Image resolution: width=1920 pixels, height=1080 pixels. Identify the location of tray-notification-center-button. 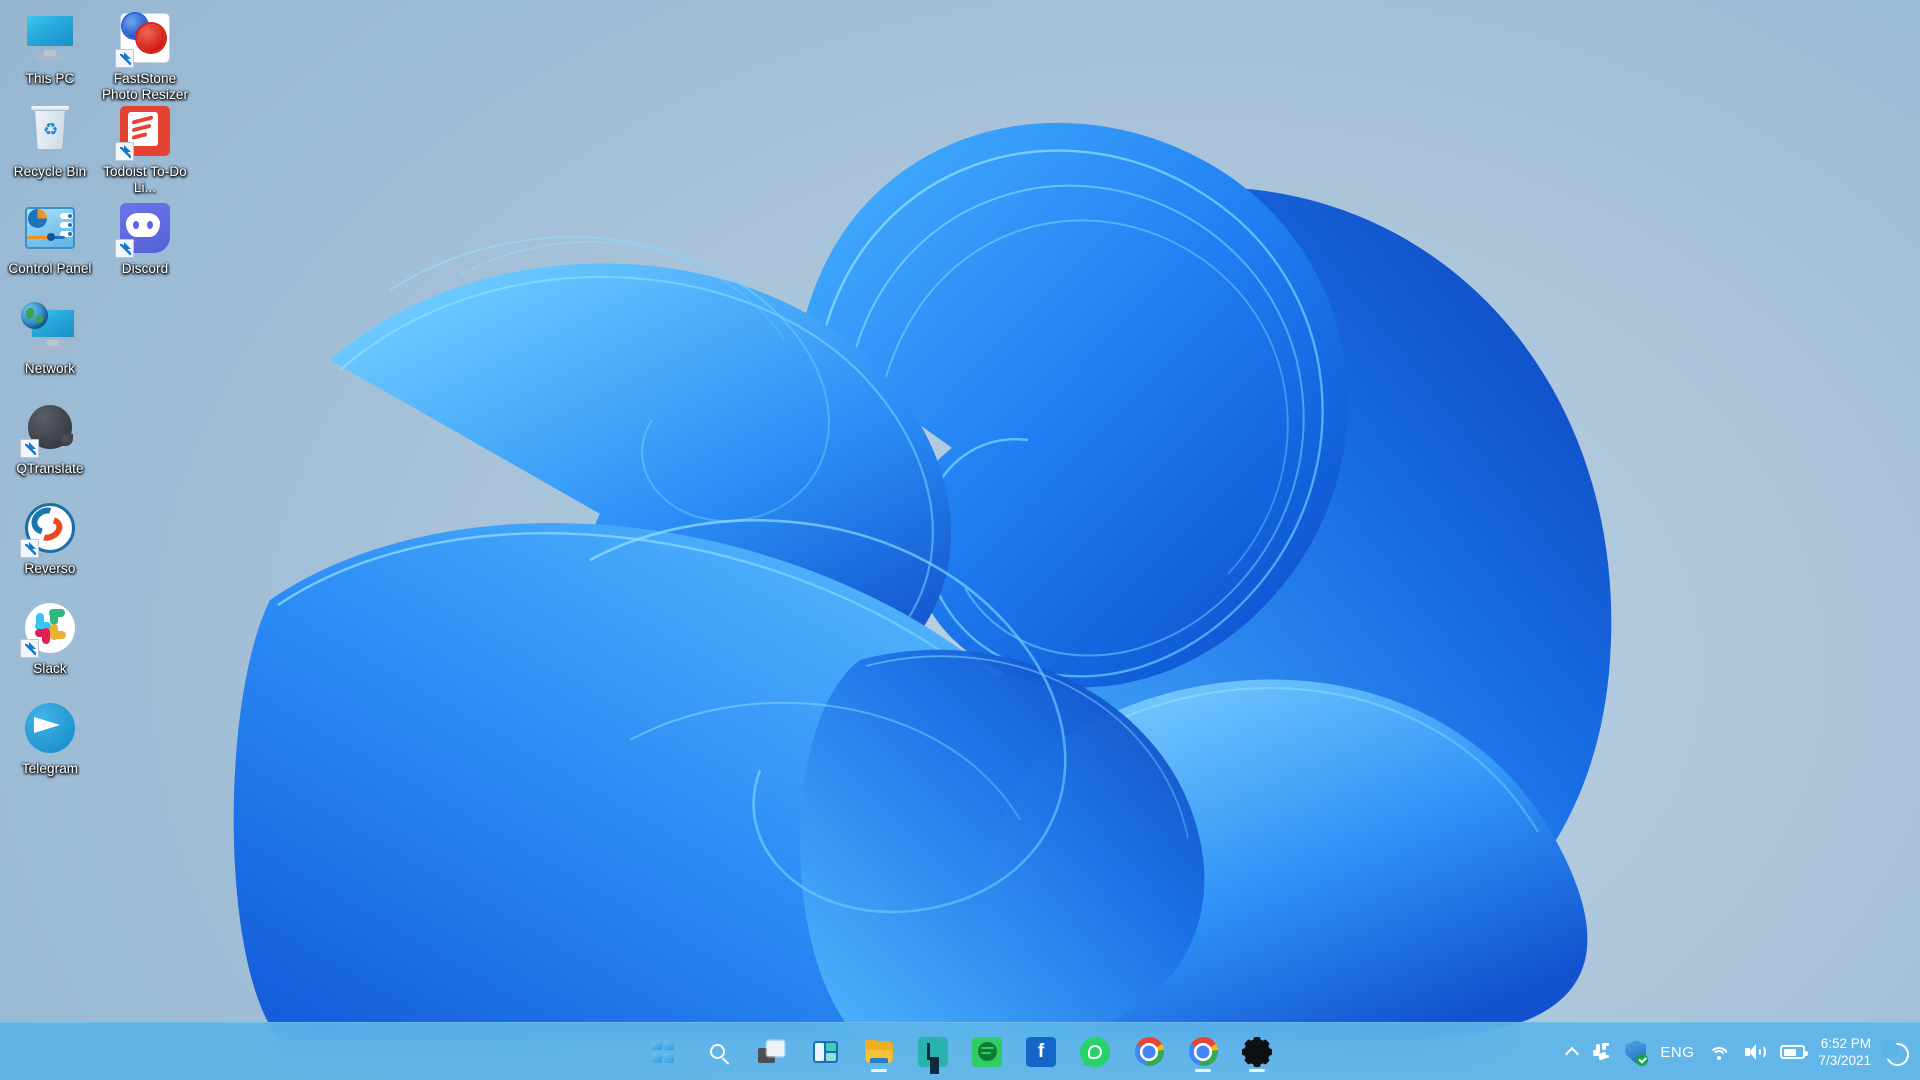
(1895, 1052).